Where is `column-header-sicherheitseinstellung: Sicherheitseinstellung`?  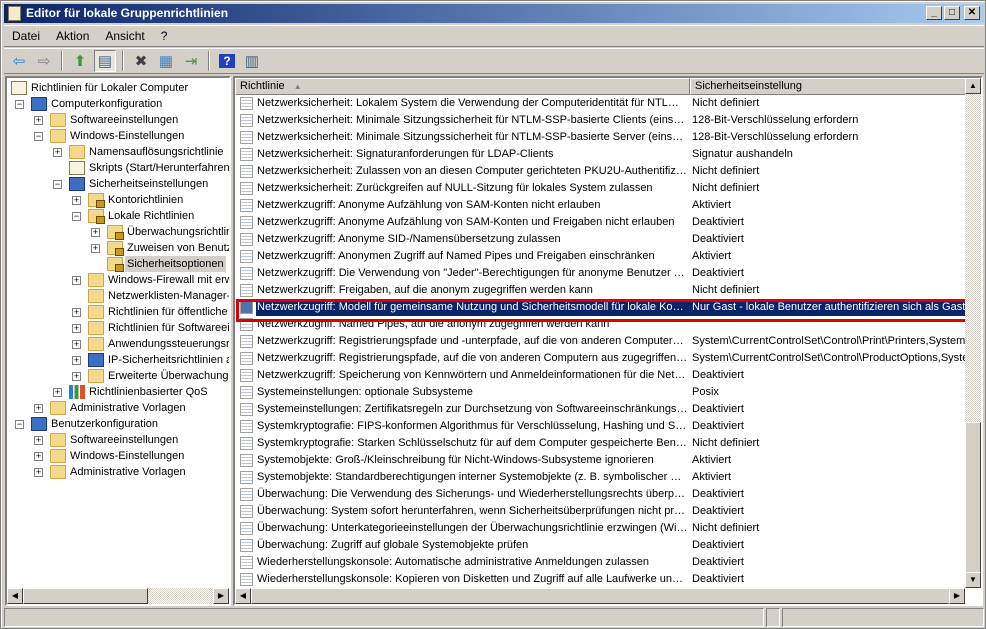 column-header-sicherheitseinstellung: Sicherheitseinstellung is located at coordinates (829, 86).